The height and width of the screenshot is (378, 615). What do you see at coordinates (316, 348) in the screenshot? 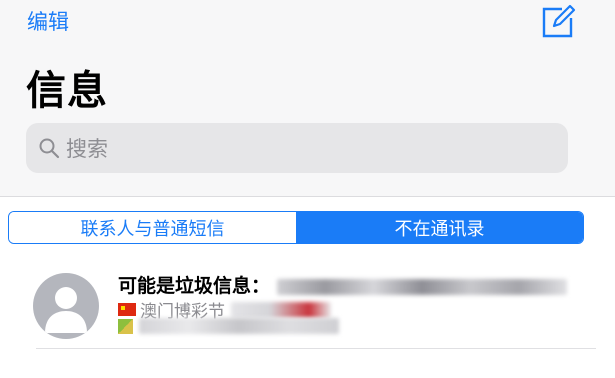
I see `row-divider` at bounding box center [316, 348].